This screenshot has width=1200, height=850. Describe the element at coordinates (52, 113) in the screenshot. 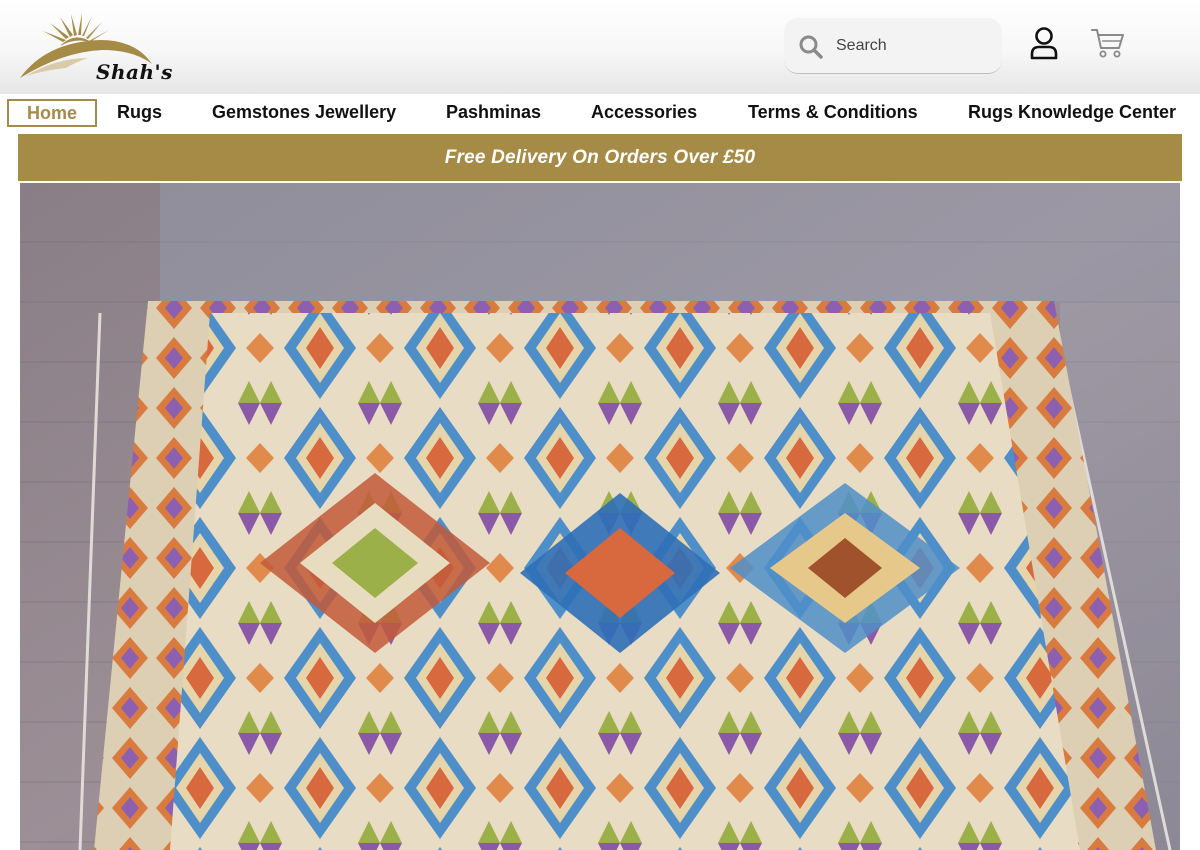

I see `nav-item-home: Home` at that location.